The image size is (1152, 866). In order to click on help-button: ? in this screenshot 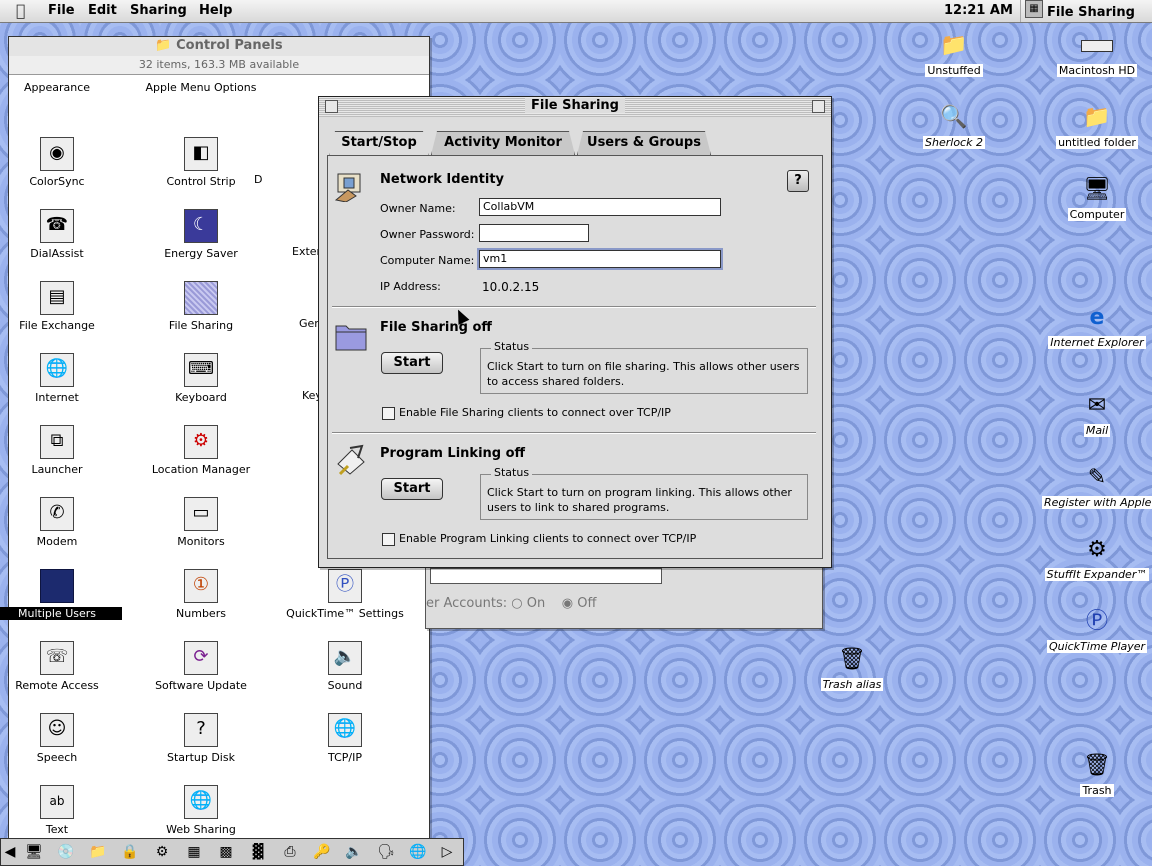, I will do `click(798, 181)`.